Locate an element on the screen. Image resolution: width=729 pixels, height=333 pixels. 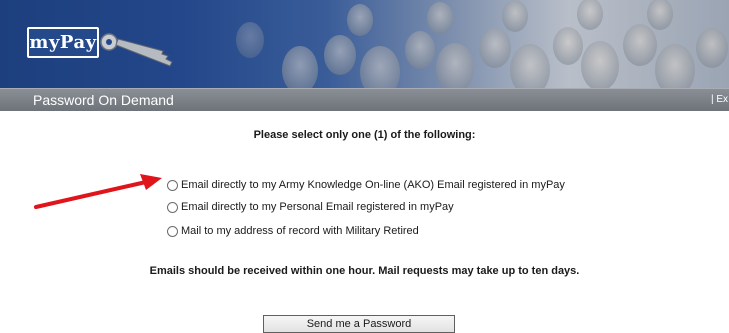
send-password-button: Send me a Password is located at coordinates (359, 324).